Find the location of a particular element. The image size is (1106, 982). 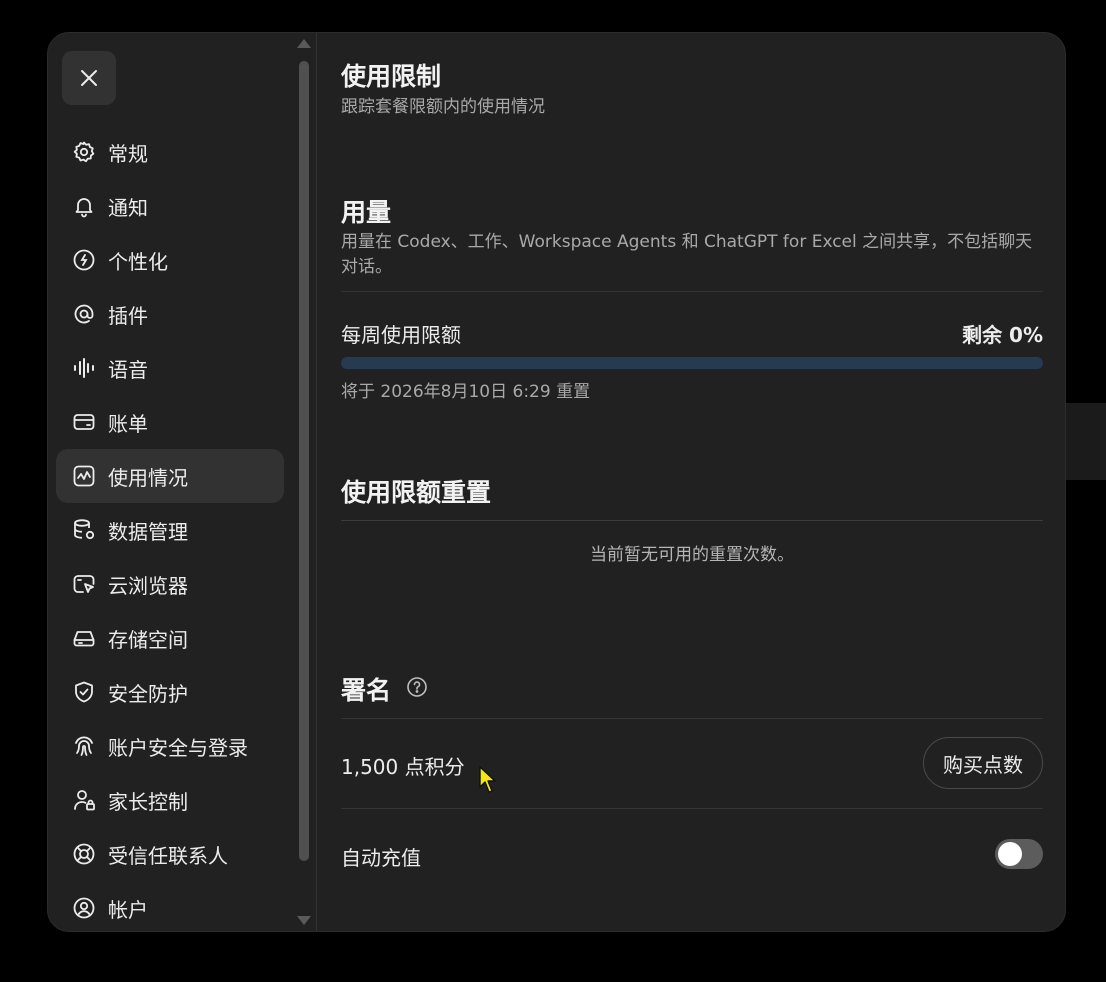

sidebar-item-label: 帐户 is located at coordinates (128, 909).